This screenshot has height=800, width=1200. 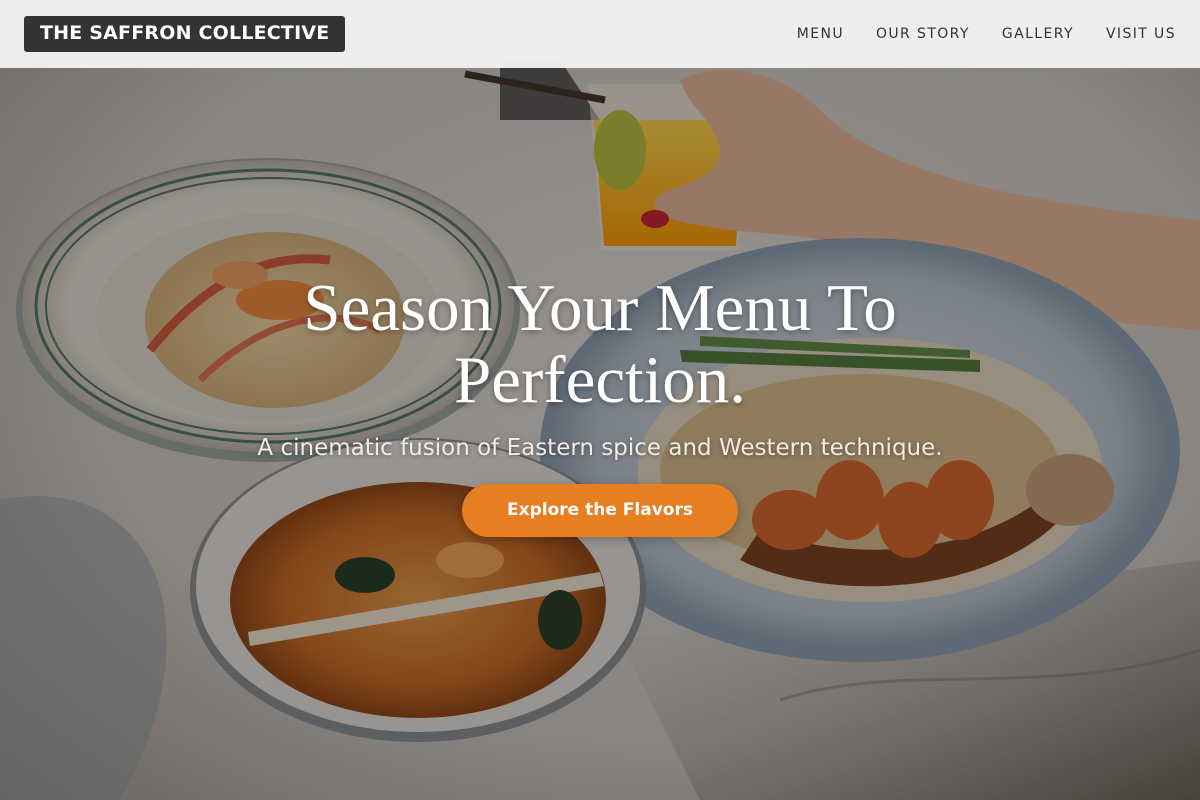 What do you see at coordinates (1038, 34) in the screenshot?
I see `nav-link-gallery: GALLERY` at bounding box center [1038, 34].